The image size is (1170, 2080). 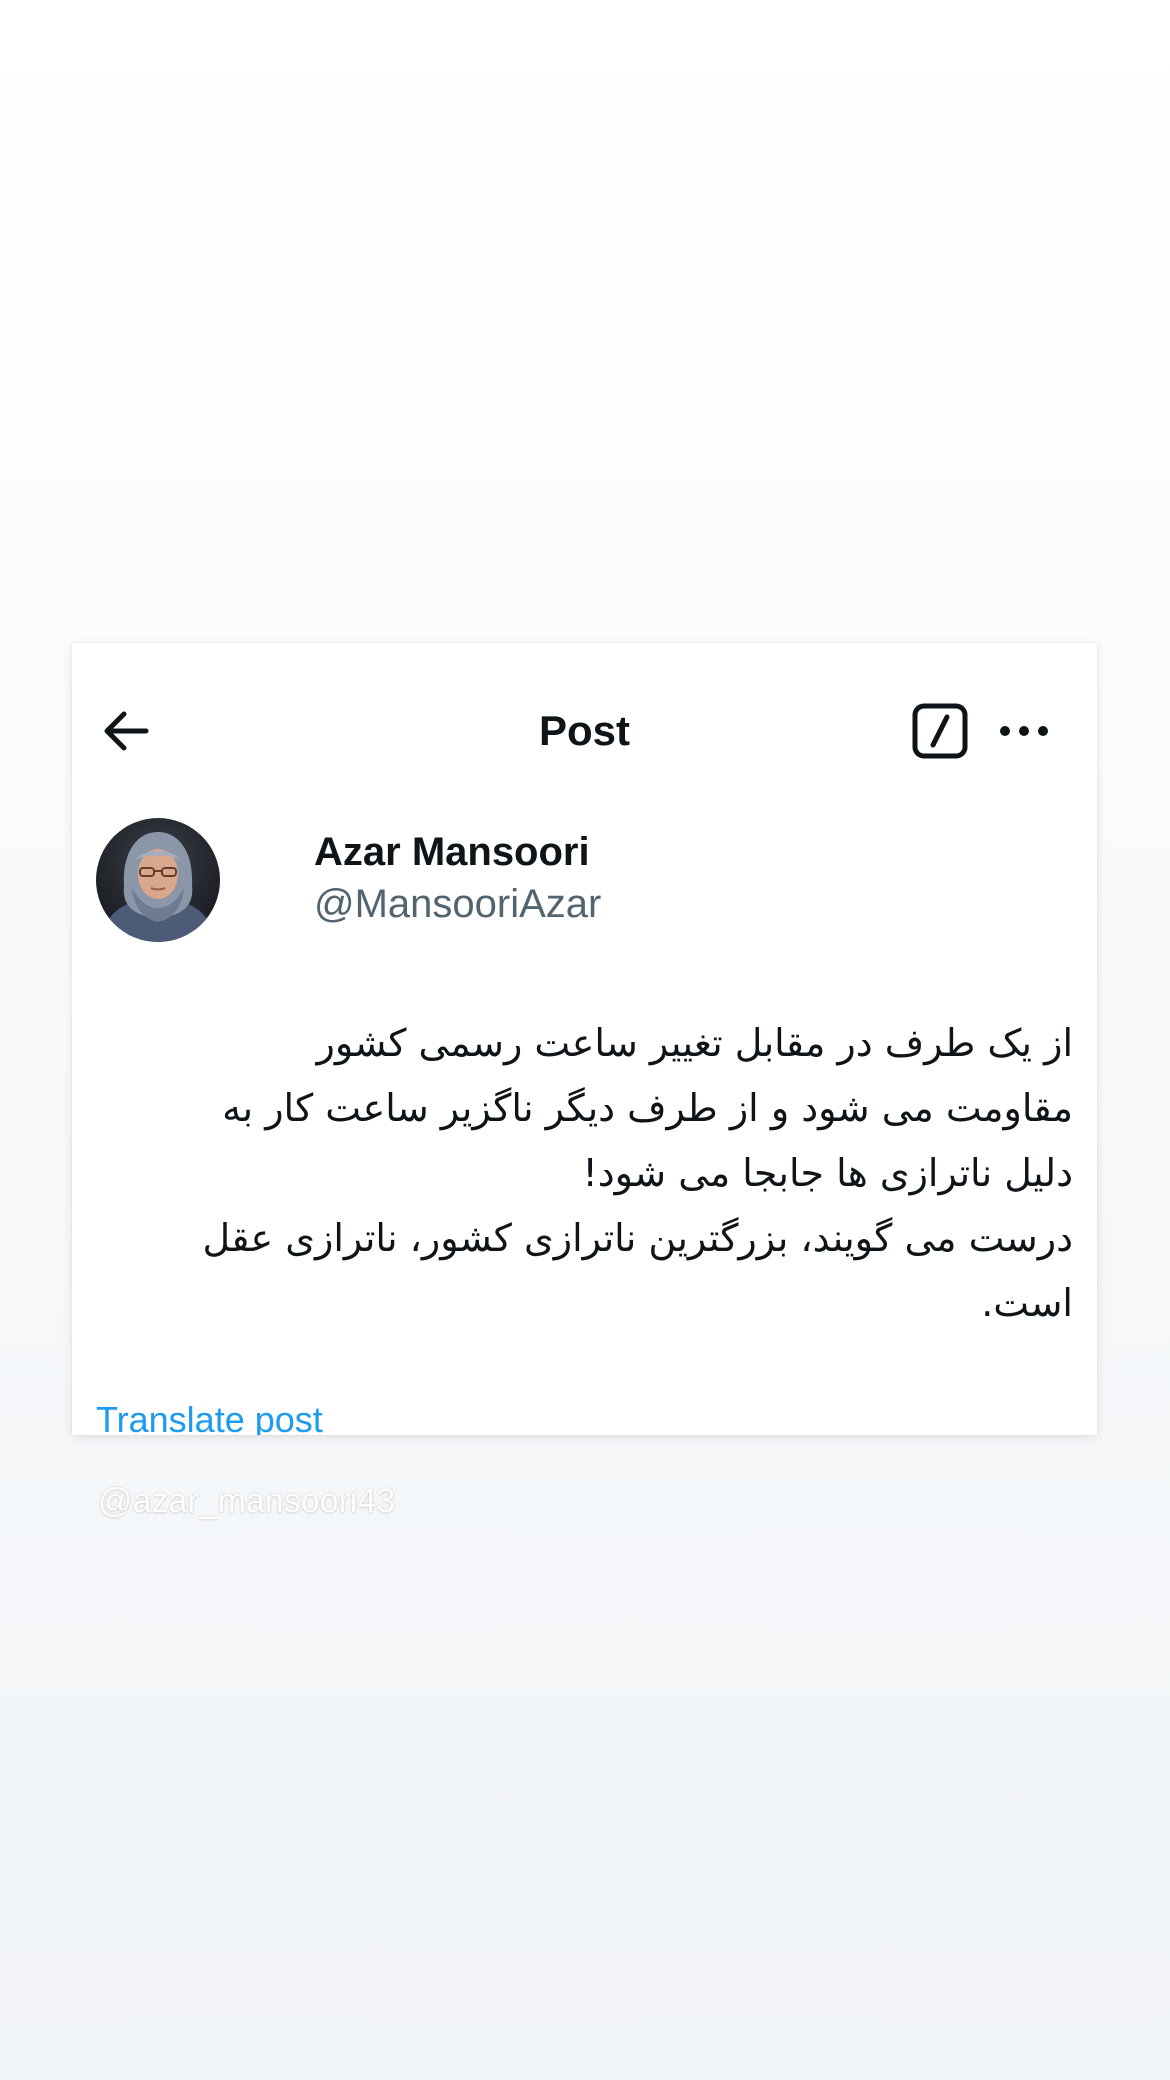 What do you see at coordinates (694, 1043) in the screenshot?
I see `post-text-line: از یک طرف در مقابل تغییر ساعت رسمی کشور` at bounding box center [694, 1043].